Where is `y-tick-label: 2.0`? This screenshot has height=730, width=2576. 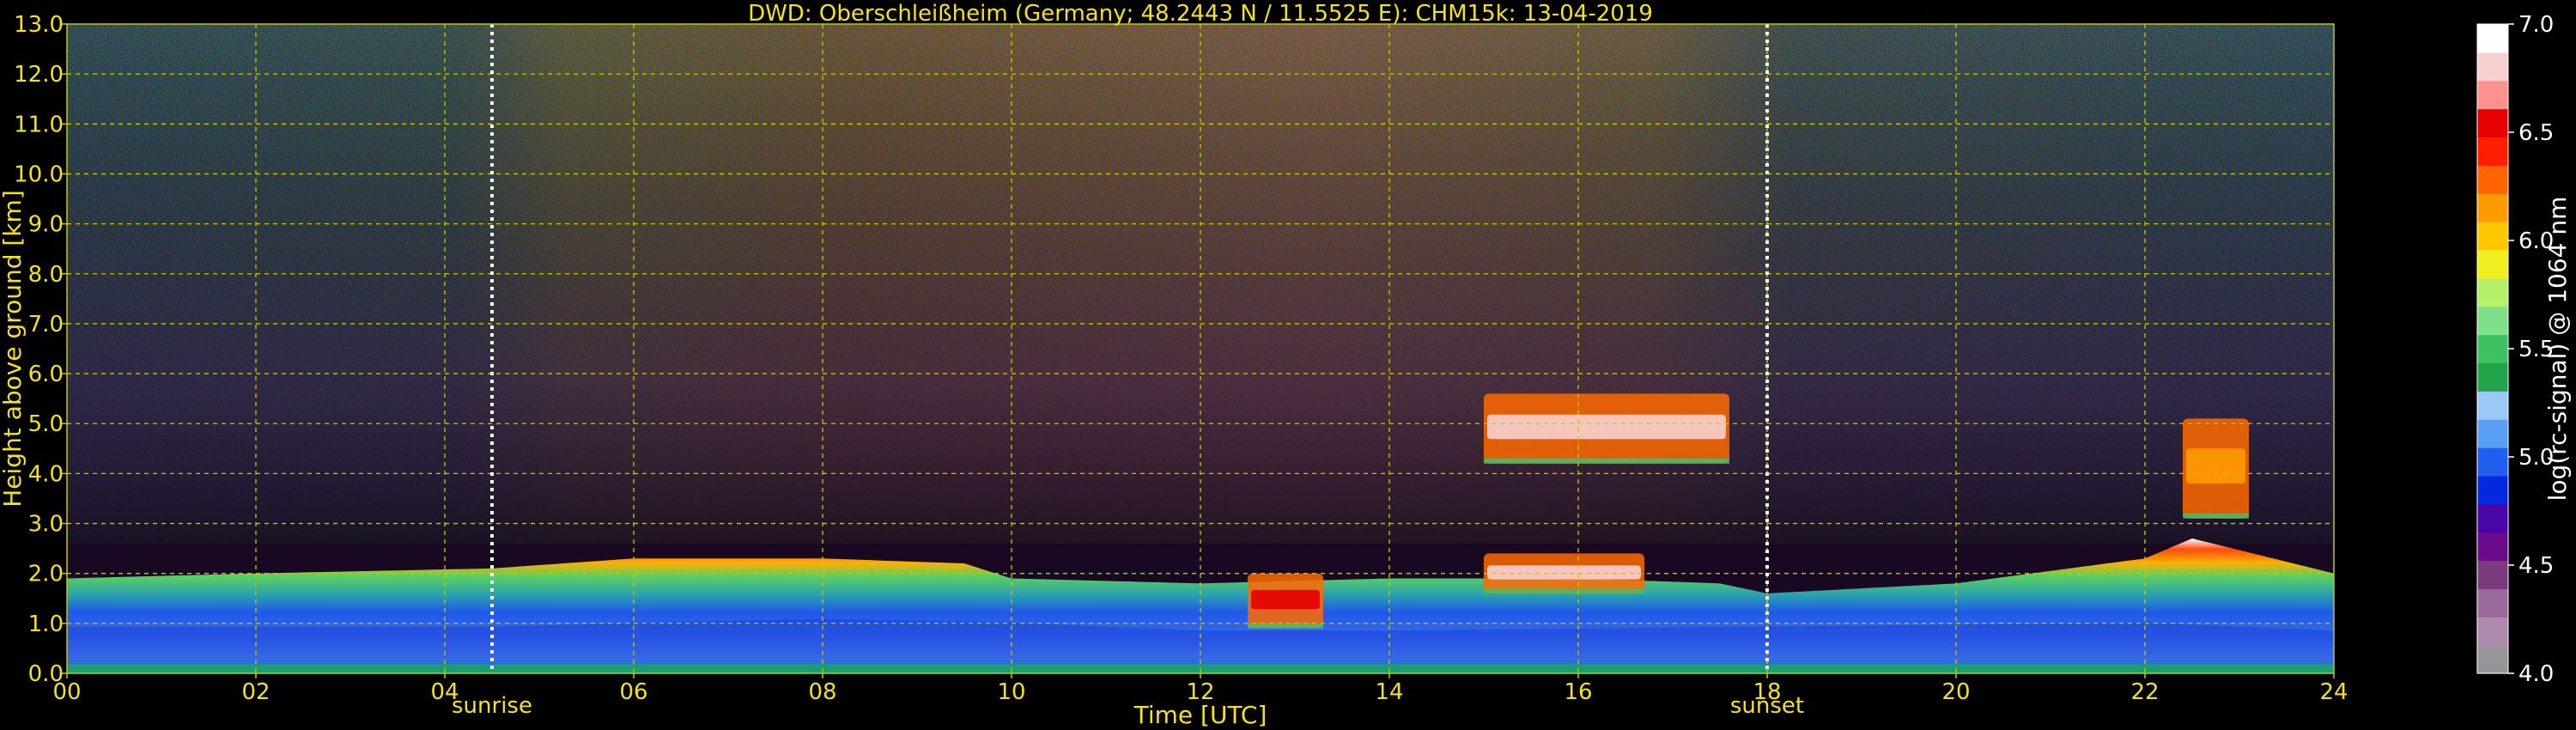
y-tick-label: 2.0 is located at coordinates (46, 574).